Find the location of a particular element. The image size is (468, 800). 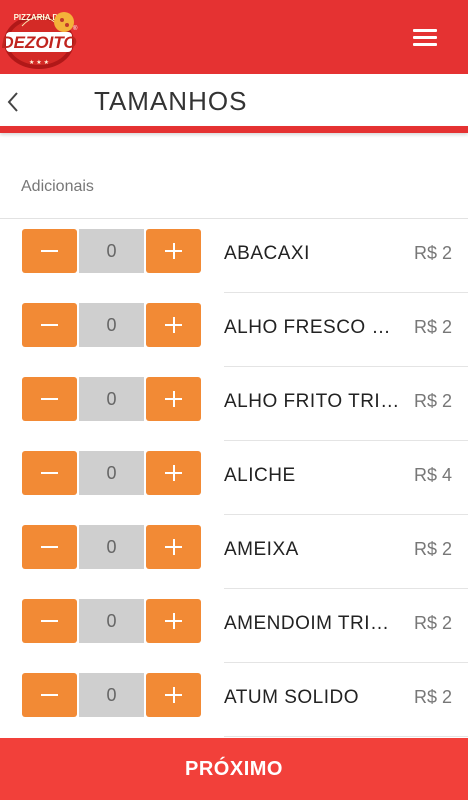

hamburger-menu-icon is located at coordinates (425, 30).